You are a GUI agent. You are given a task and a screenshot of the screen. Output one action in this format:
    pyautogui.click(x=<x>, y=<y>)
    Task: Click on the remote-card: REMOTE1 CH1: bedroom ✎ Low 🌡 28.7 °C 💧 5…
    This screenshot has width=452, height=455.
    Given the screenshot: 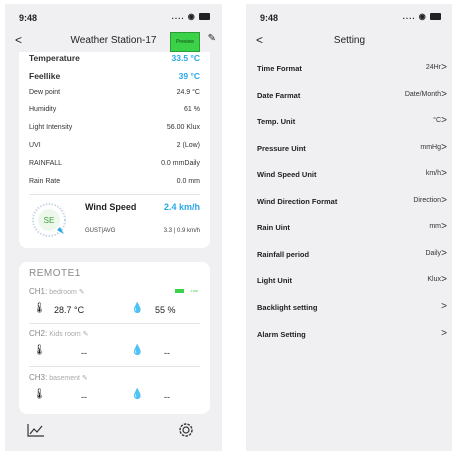 What is the action you would take?
    pyautogui.click(x=114, y=338)
    